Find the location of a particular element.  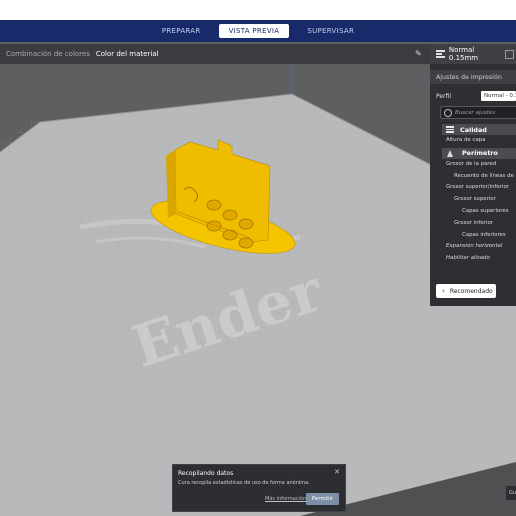

section-walls-label: Perímetro is located at coordinates (480, 153).